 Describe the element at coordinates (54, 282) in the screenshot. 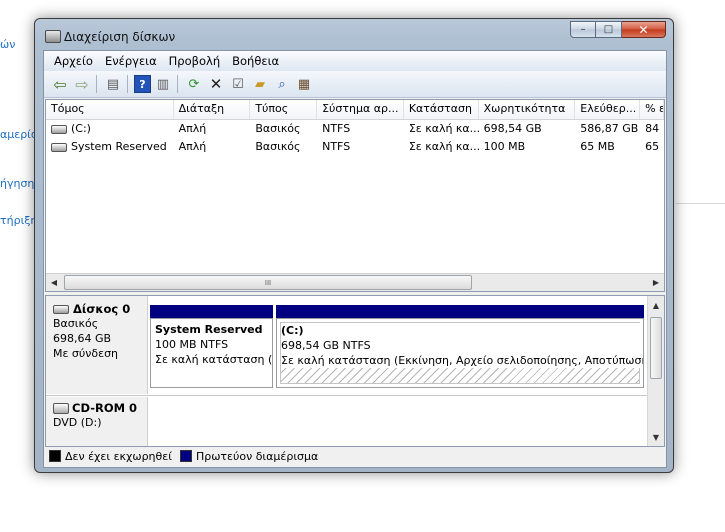

I see `scroll-left-arrow-icon: ◀` at that location.